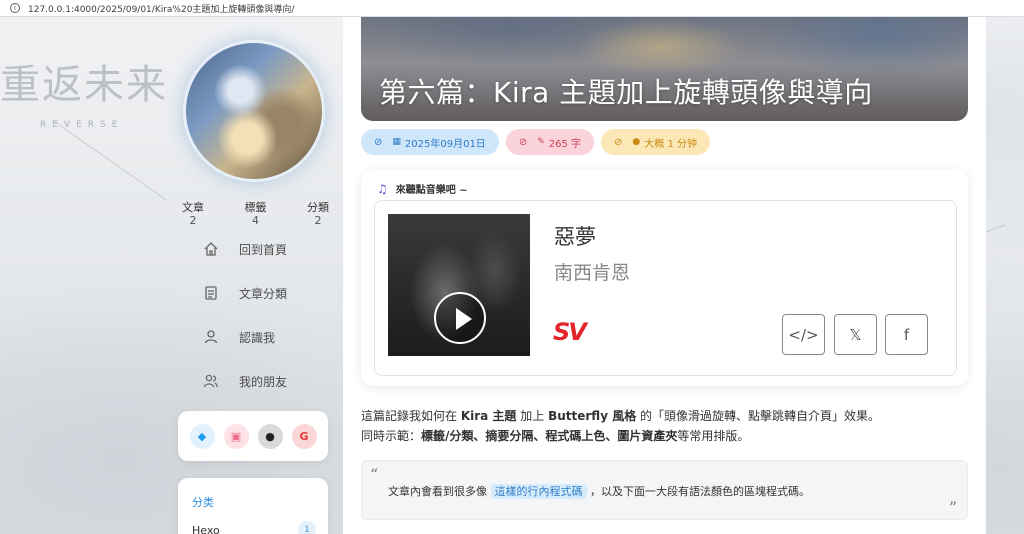 The width and height of the screenshot is (1024, 534). What do you see at coordinates (396, 142) in the screenshot?
I see `calendar-icon: ▦` at bounding box center [396, 142].